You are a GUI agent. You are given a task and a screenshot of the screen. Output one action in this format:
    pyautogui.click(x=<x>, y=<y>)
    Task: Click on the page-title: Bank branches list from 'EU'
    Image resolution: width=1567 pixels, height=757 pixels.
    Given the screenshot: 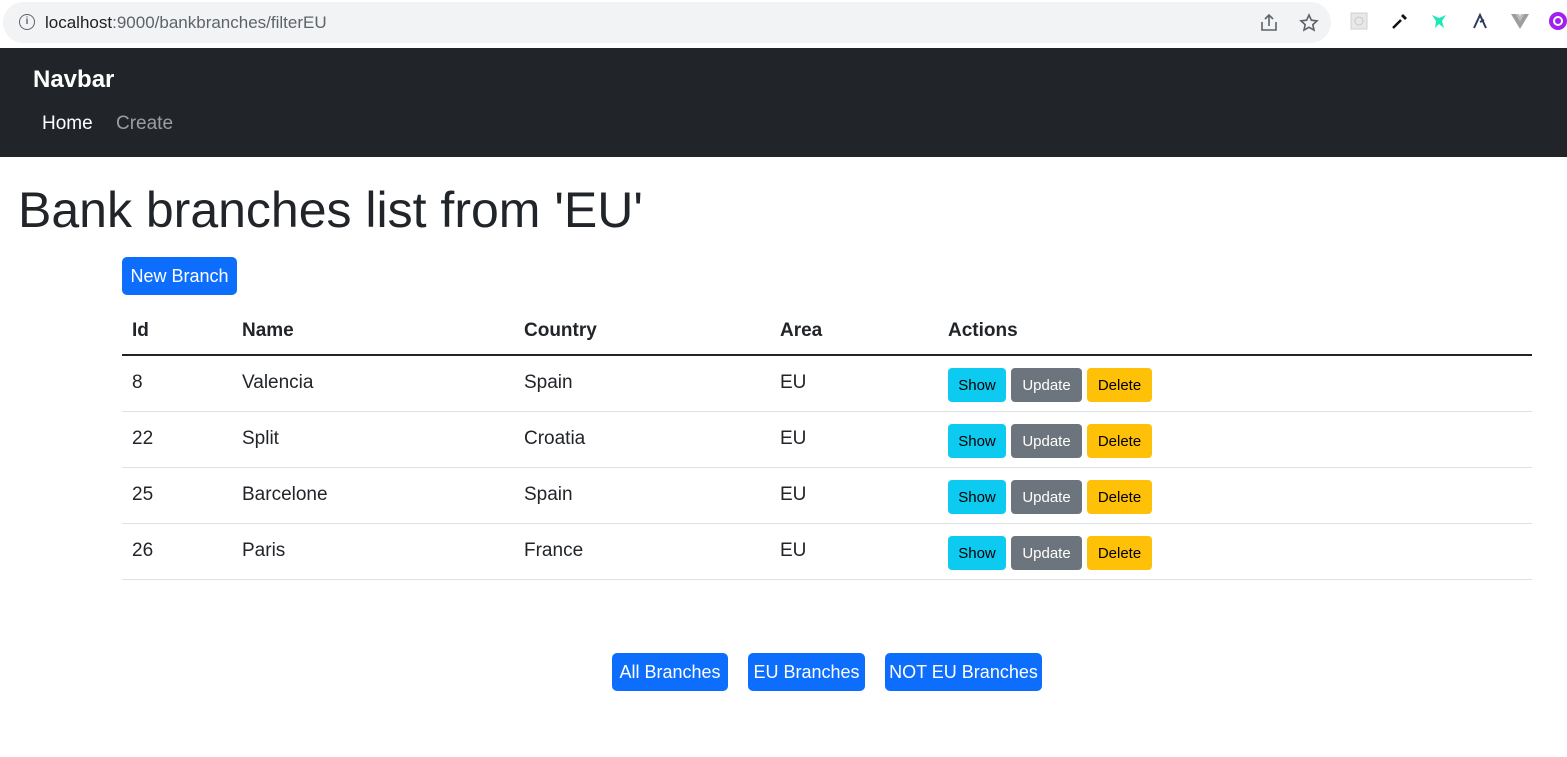 What is the action you would take?
    pyautogui.click(x=330, y=210)
    